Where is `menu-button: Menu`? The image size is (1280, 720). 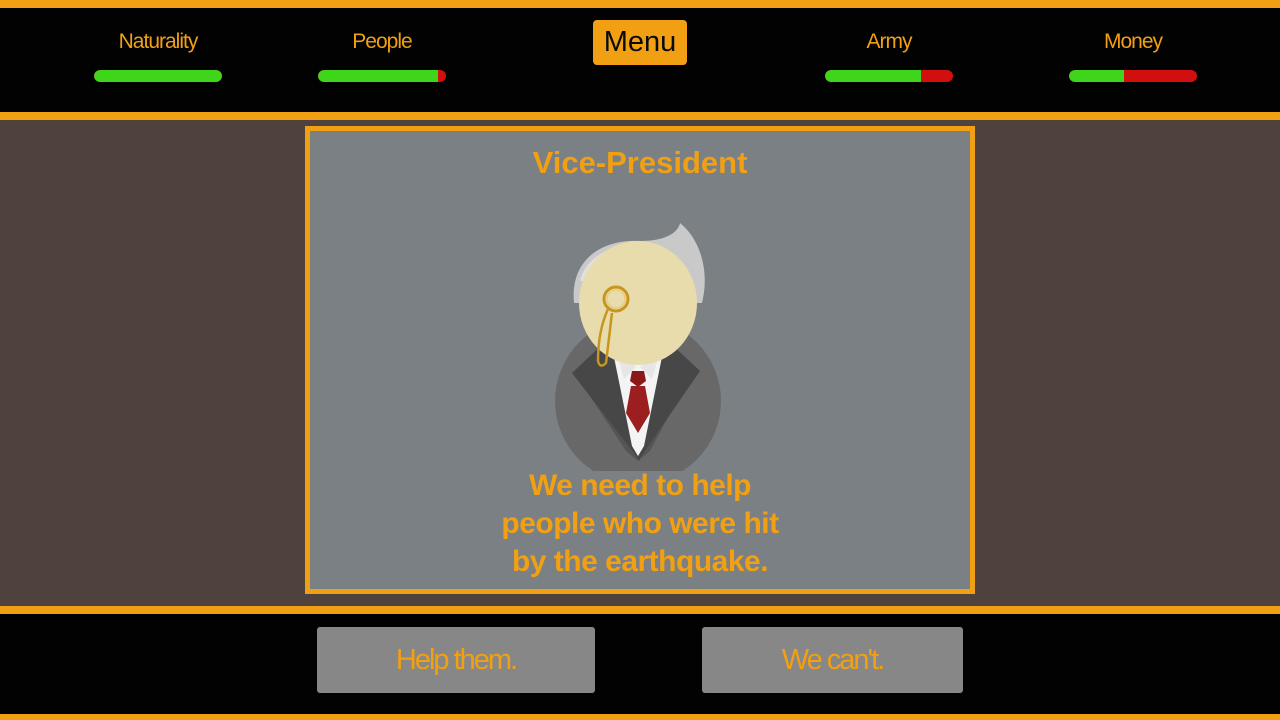
menu-button: Menu is located at coordinates (640, 42).